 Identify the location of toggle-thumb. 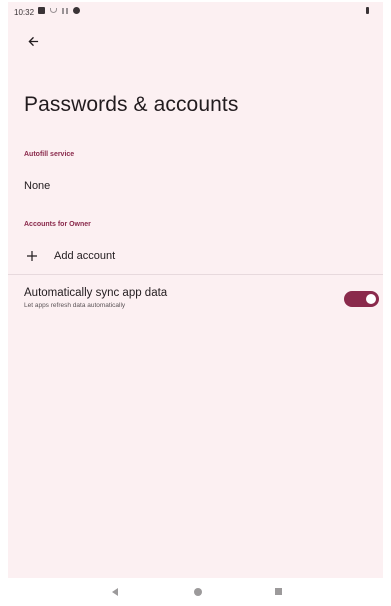
(371, 299).